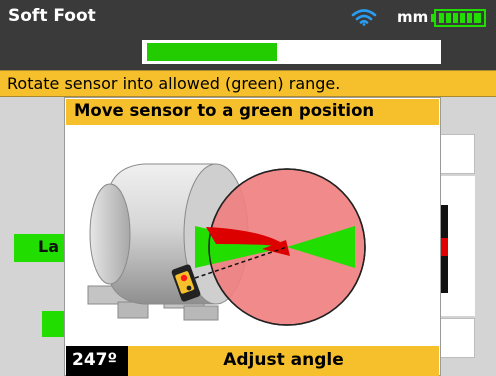 The width and height of the screenshot is (496, 376). Describe the element at coordinates (95, 360) in the screenshot. I see `angle-readout: 247º` at that location.